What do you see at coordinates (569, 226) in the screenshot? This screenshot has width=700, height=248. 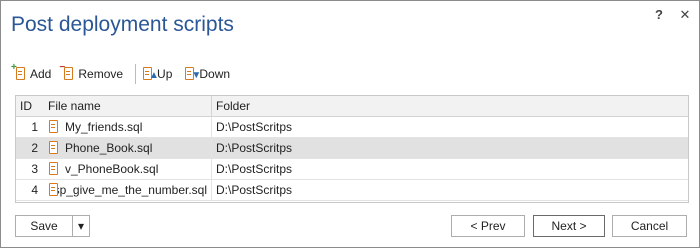 I see `next-button: Next >` at bounding box center [569, 226].